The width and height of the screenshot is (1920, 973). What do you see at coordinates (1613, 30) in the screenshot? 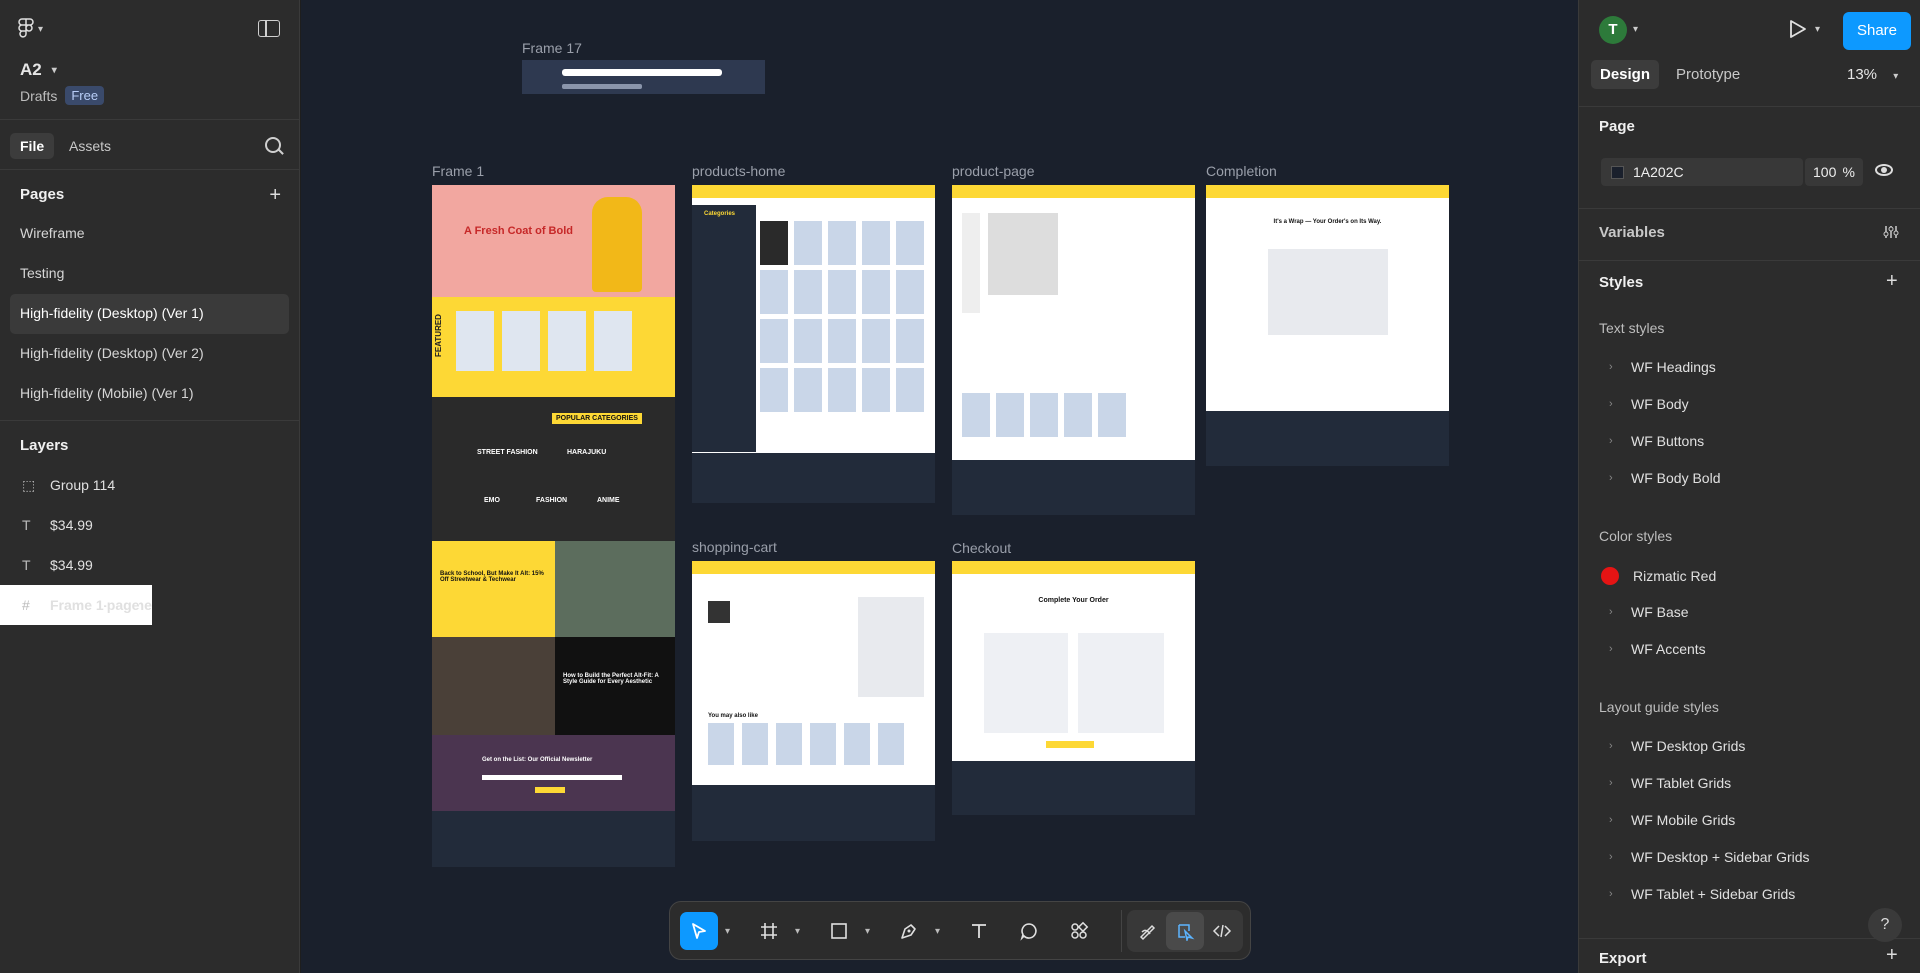
I see `user-avatar: T` at bounding box center [1613, 30].